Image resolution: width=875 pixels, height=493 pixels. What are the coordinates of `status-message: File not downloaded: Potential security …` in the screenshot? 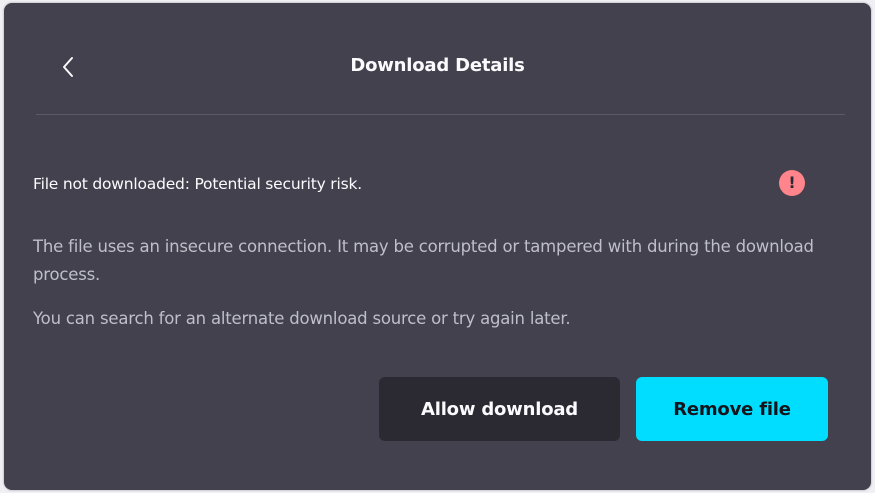 It's located at (197, 184).